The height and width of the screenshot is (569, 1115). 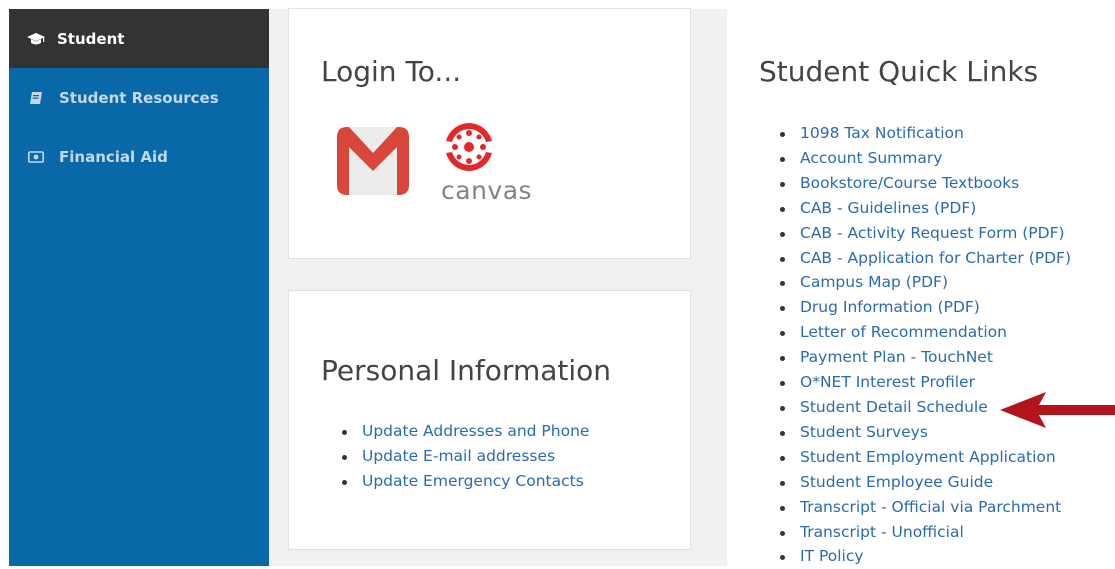 What do you see at coordinates (925, 556) in the screenshot?
I see `list-item: IT Policy` at bounding box center [925, 556].